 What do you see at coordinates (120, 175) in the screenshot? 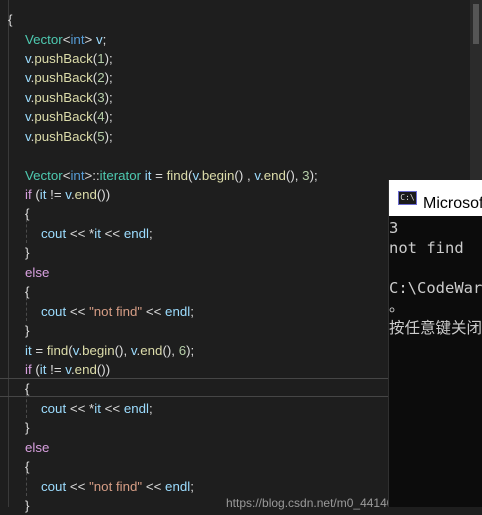
I see `code-token: iterator` at bounding box center [120, 175].